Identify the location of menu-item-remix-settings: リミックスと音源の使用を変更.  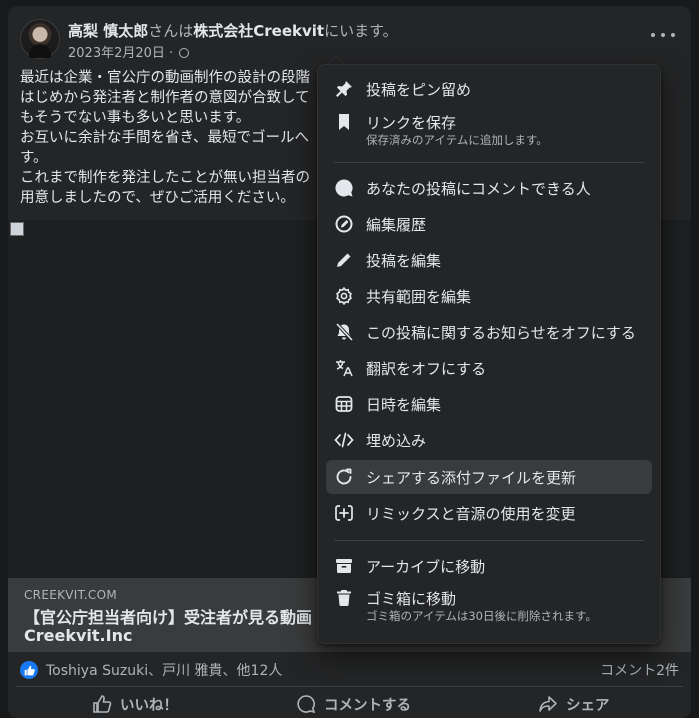
(489, 513).